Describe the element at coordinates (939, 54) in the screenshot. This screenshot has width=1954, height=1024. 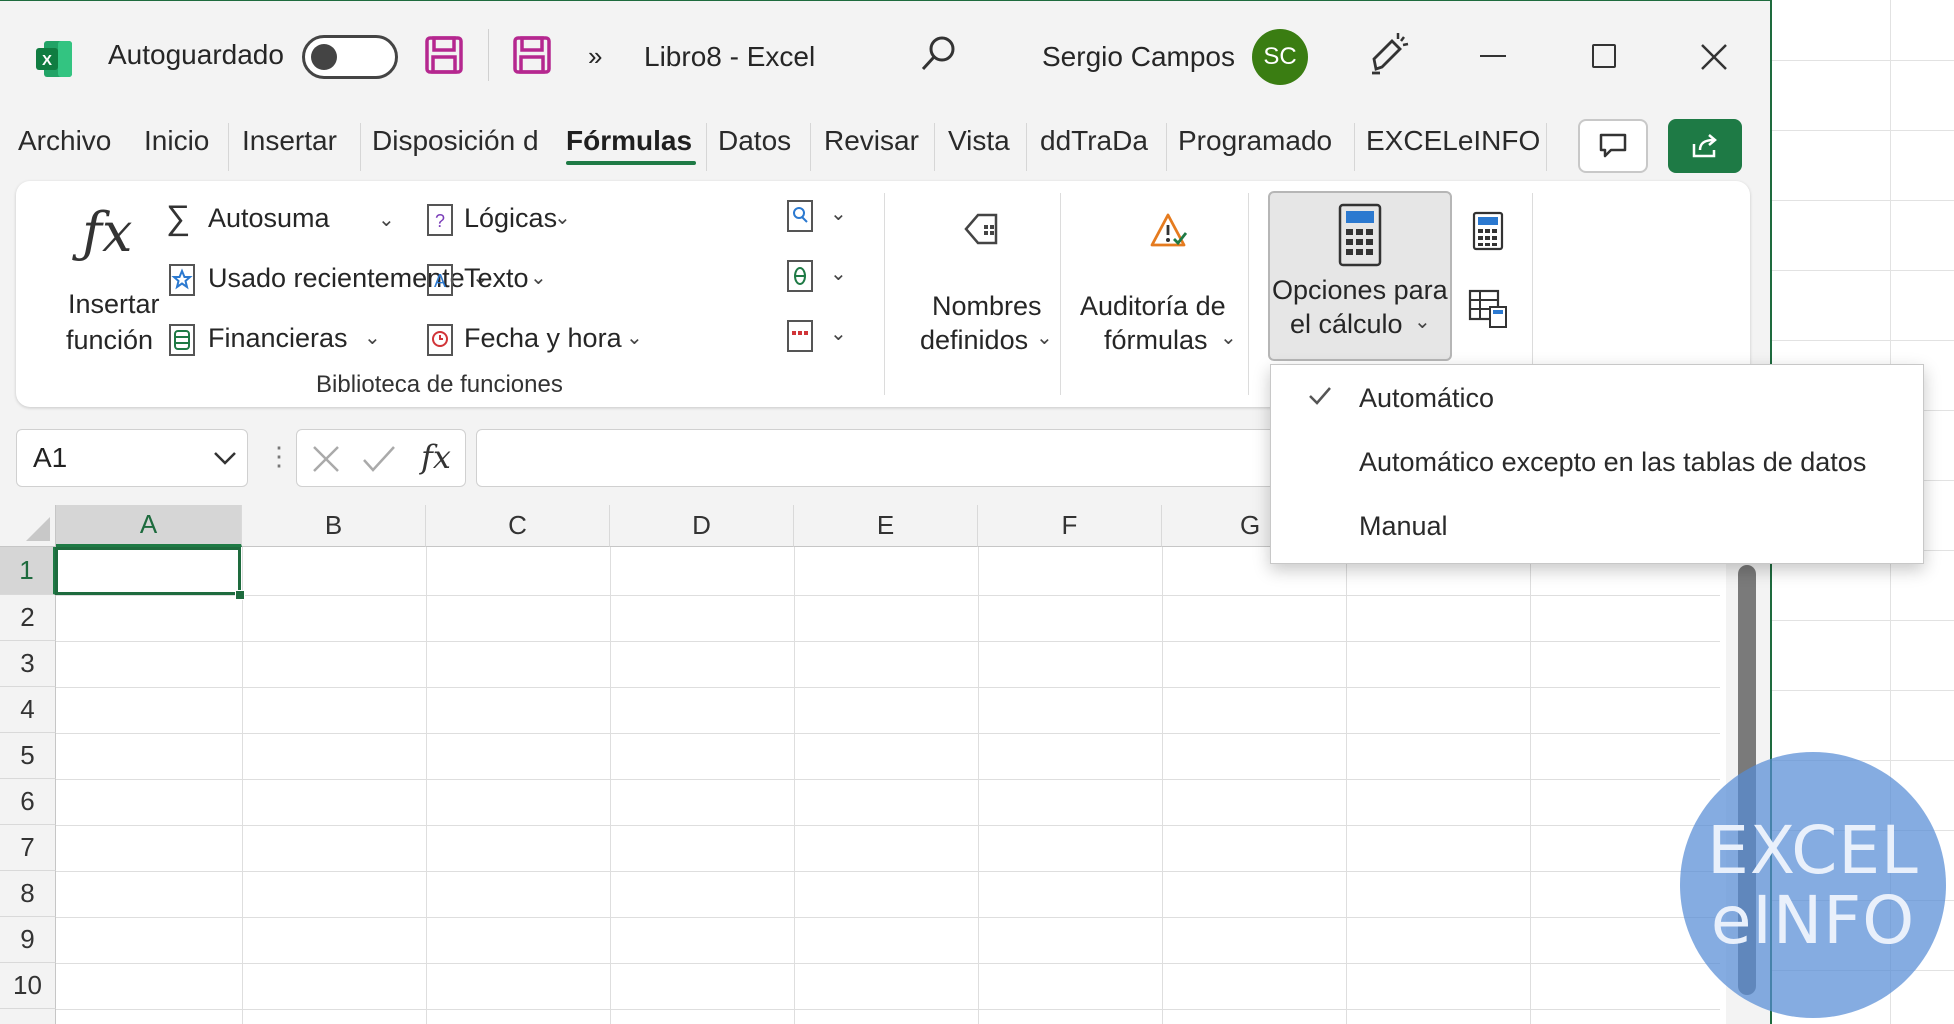
I see `search-icon` at that location.